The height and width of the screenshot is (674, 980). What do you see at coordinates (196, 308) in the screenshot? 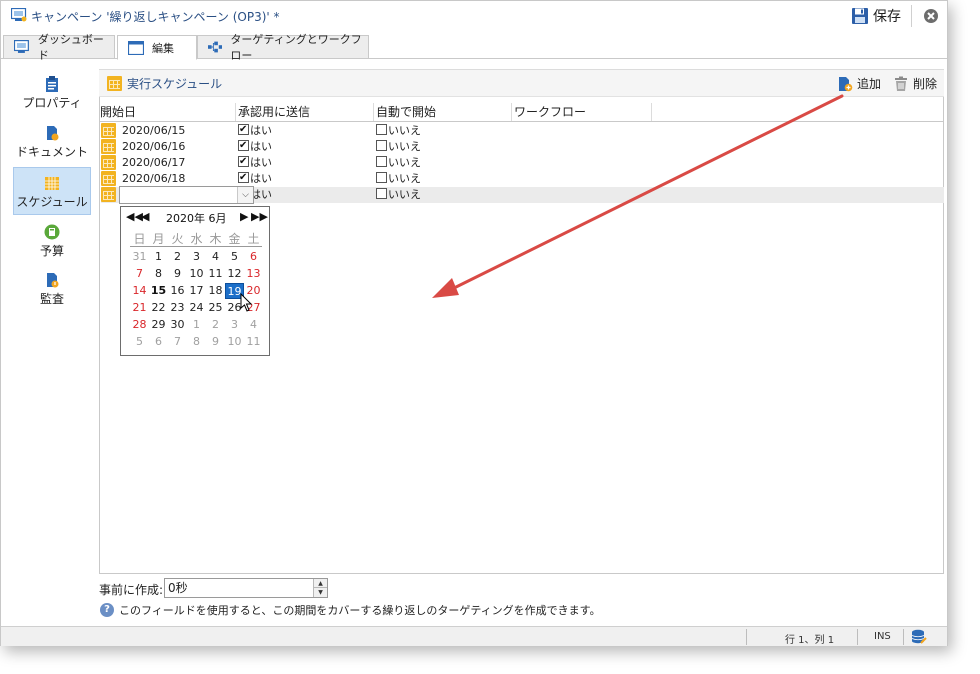
I see `calendar-day: 24` at bounding box center [196, 308].